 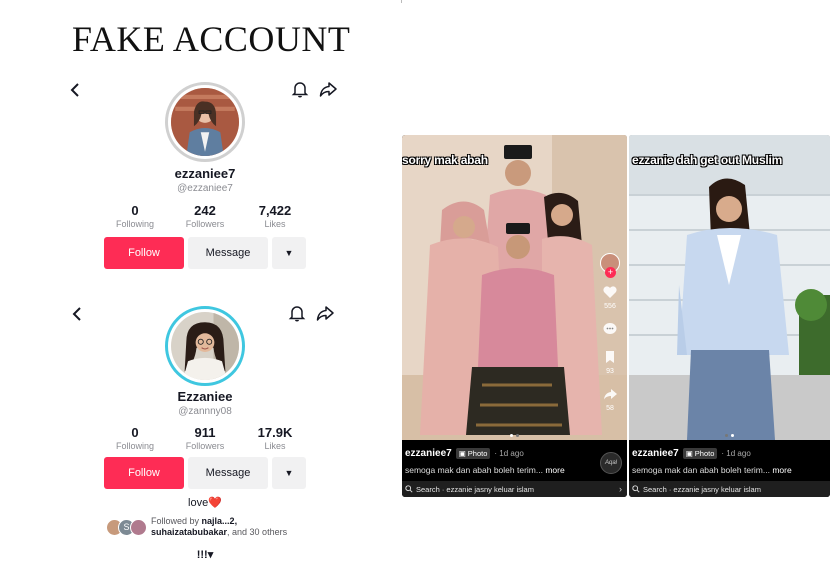 I want to click on stat-likes: 17.9K Likes, so click(x=275, y=438).